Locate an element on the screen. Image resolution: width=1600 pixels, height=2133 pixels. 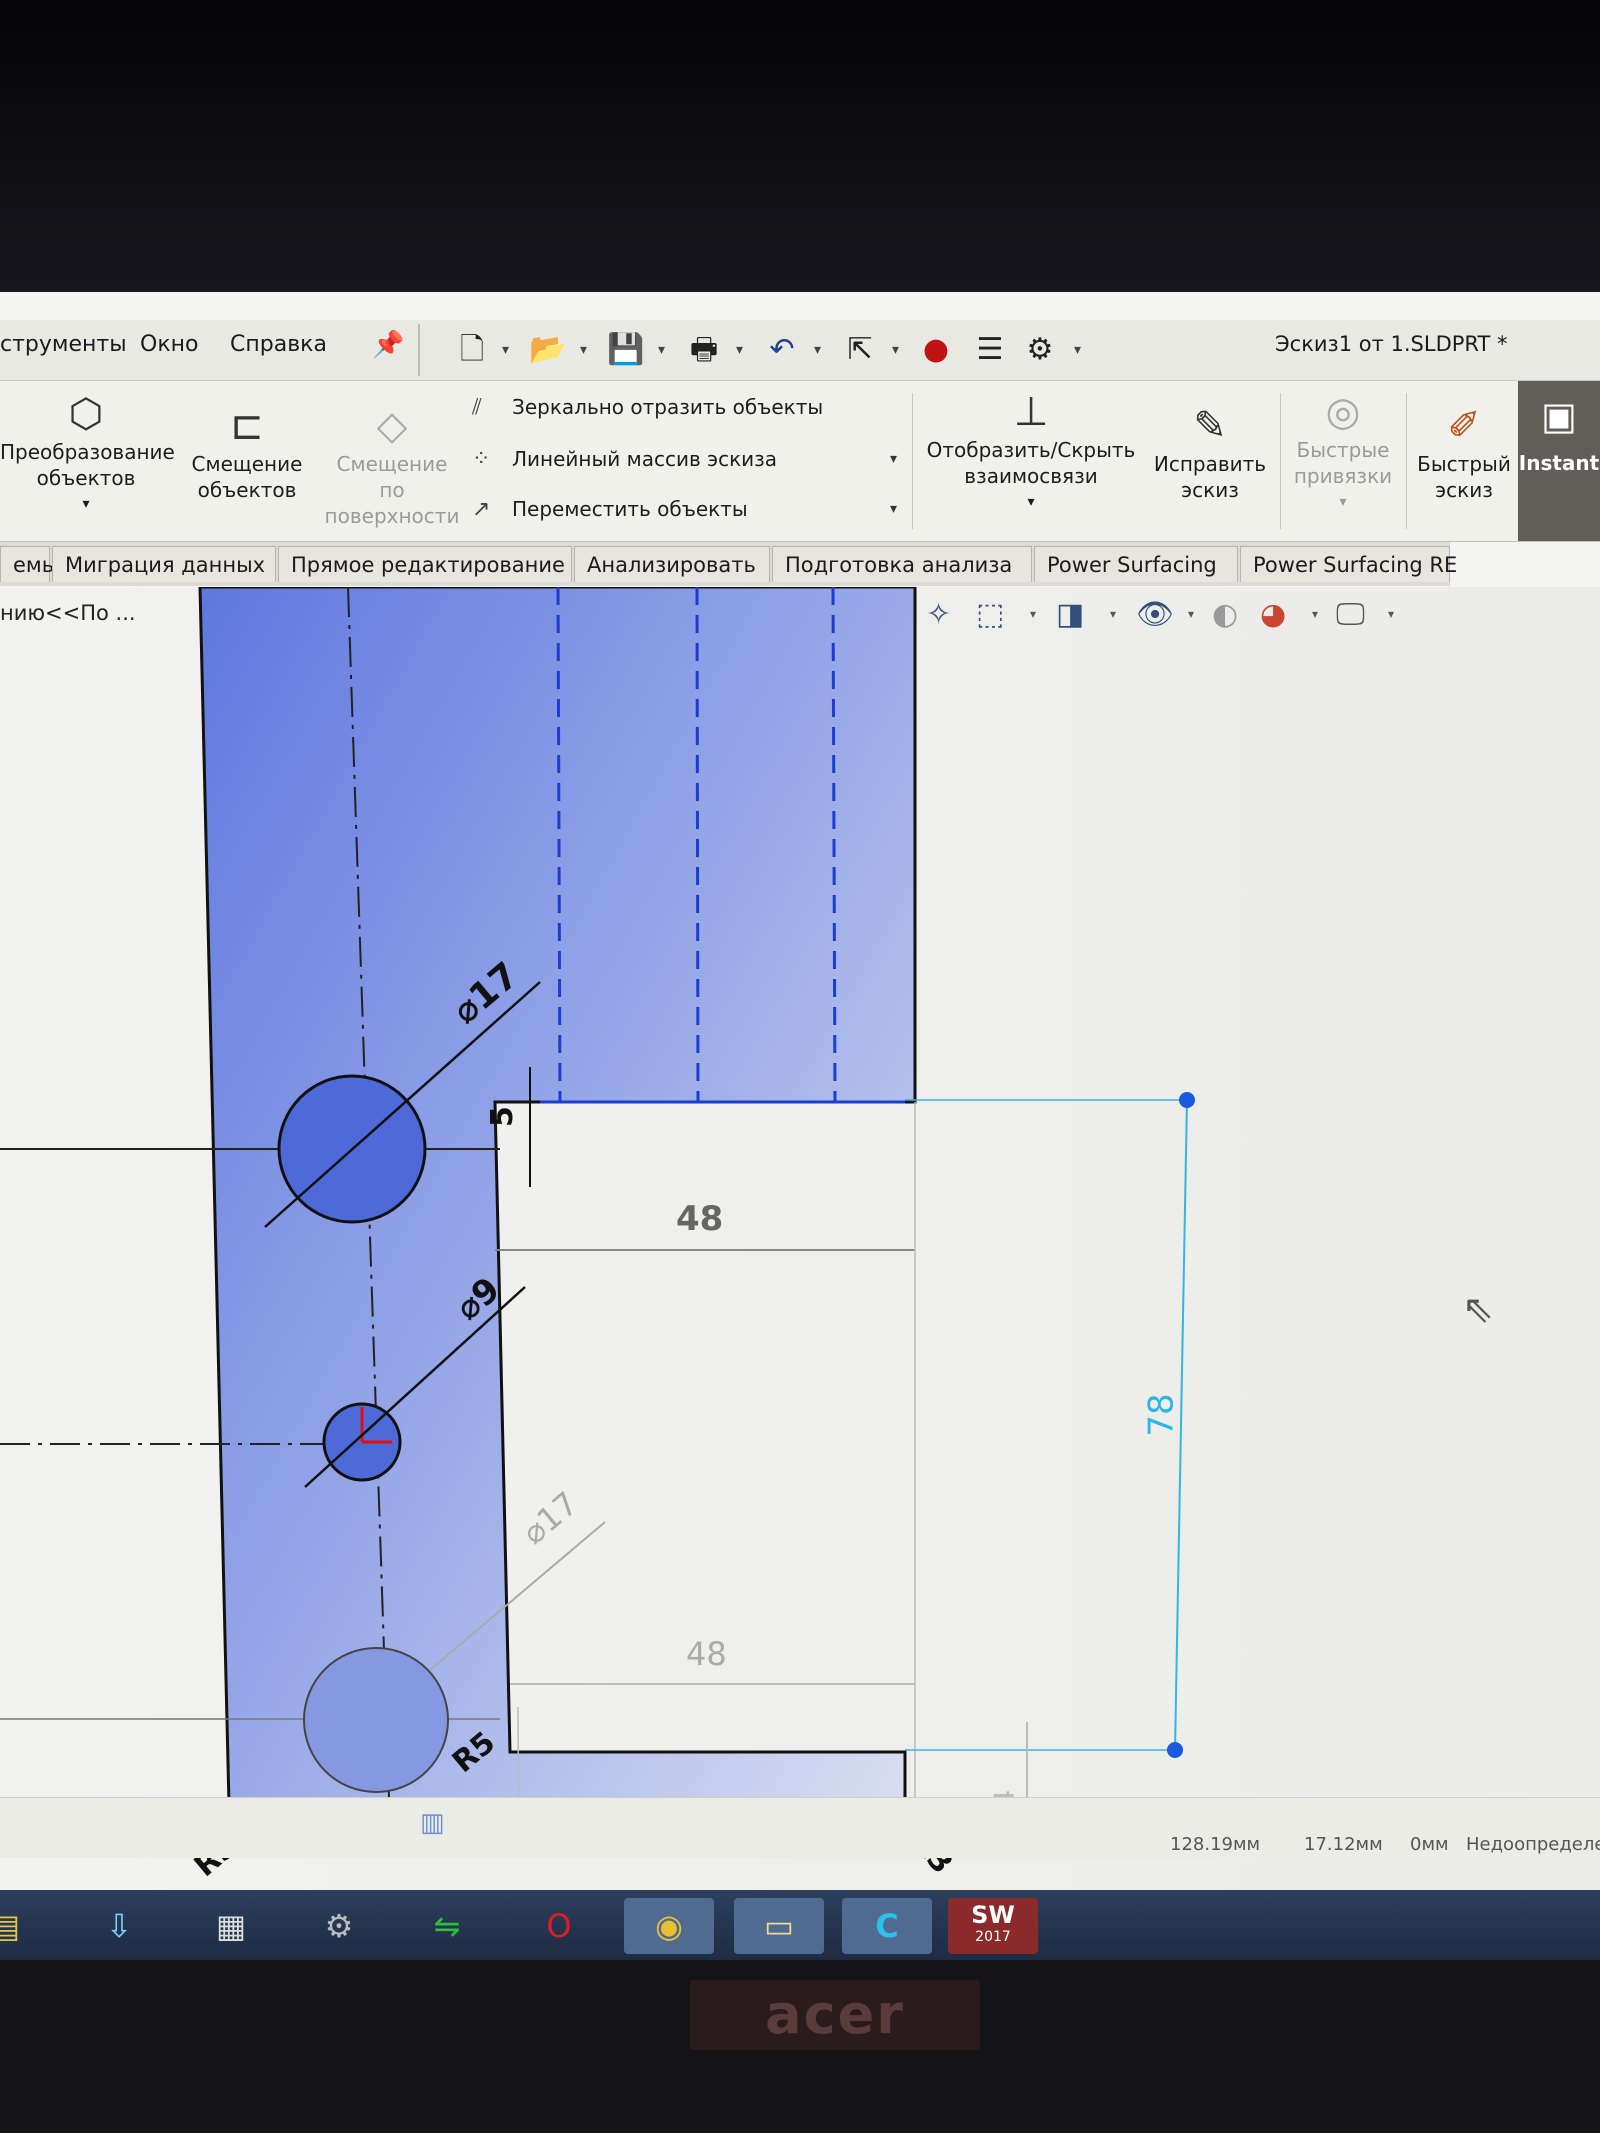
windows-taskbar: ▤ ⇩ ▦ ⚙ ⇋ O ◉ ▭ C SW 2017 is located at coordinates (800, 1925).